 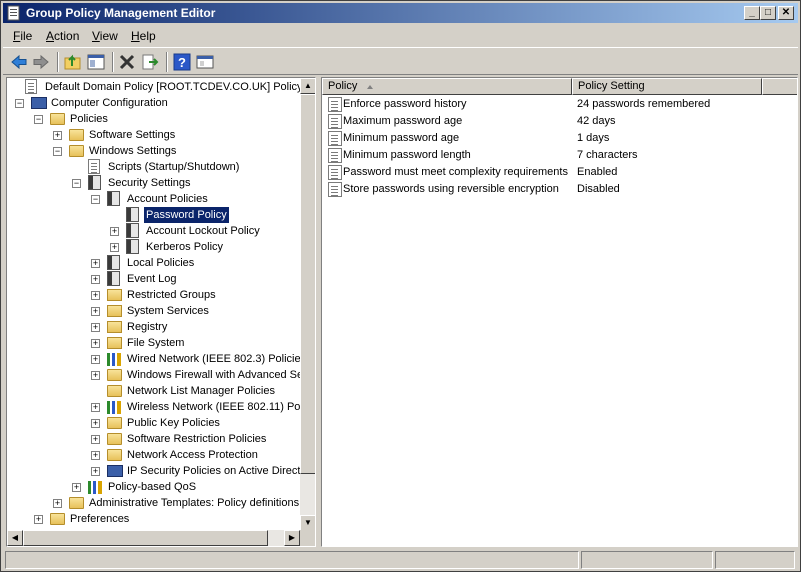 I want to click on scroll-right-button: ▶, so click(x=292, y=538).